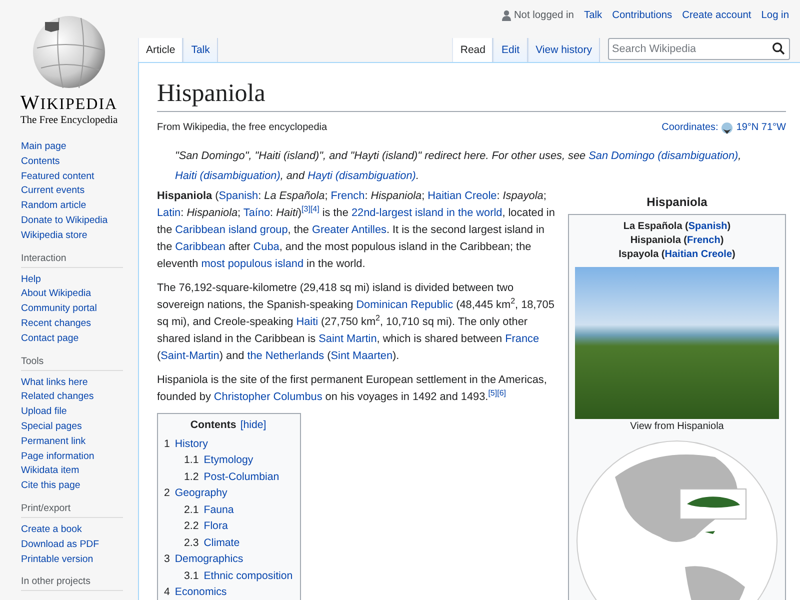 The height and width of the screenshot is (600, 800). What do you see at coordinates (778, 48) in the screenshot?
I see `search-icon` at bounding box center [778, 48].